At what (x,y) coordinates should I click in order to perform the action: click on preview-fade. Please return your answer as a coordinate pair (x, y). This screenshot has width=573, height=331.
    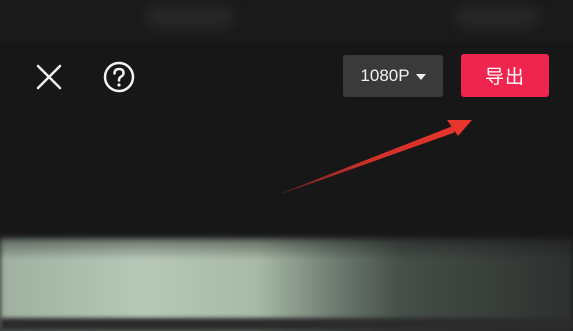
    Looking at the image, I should click on (286, 237).